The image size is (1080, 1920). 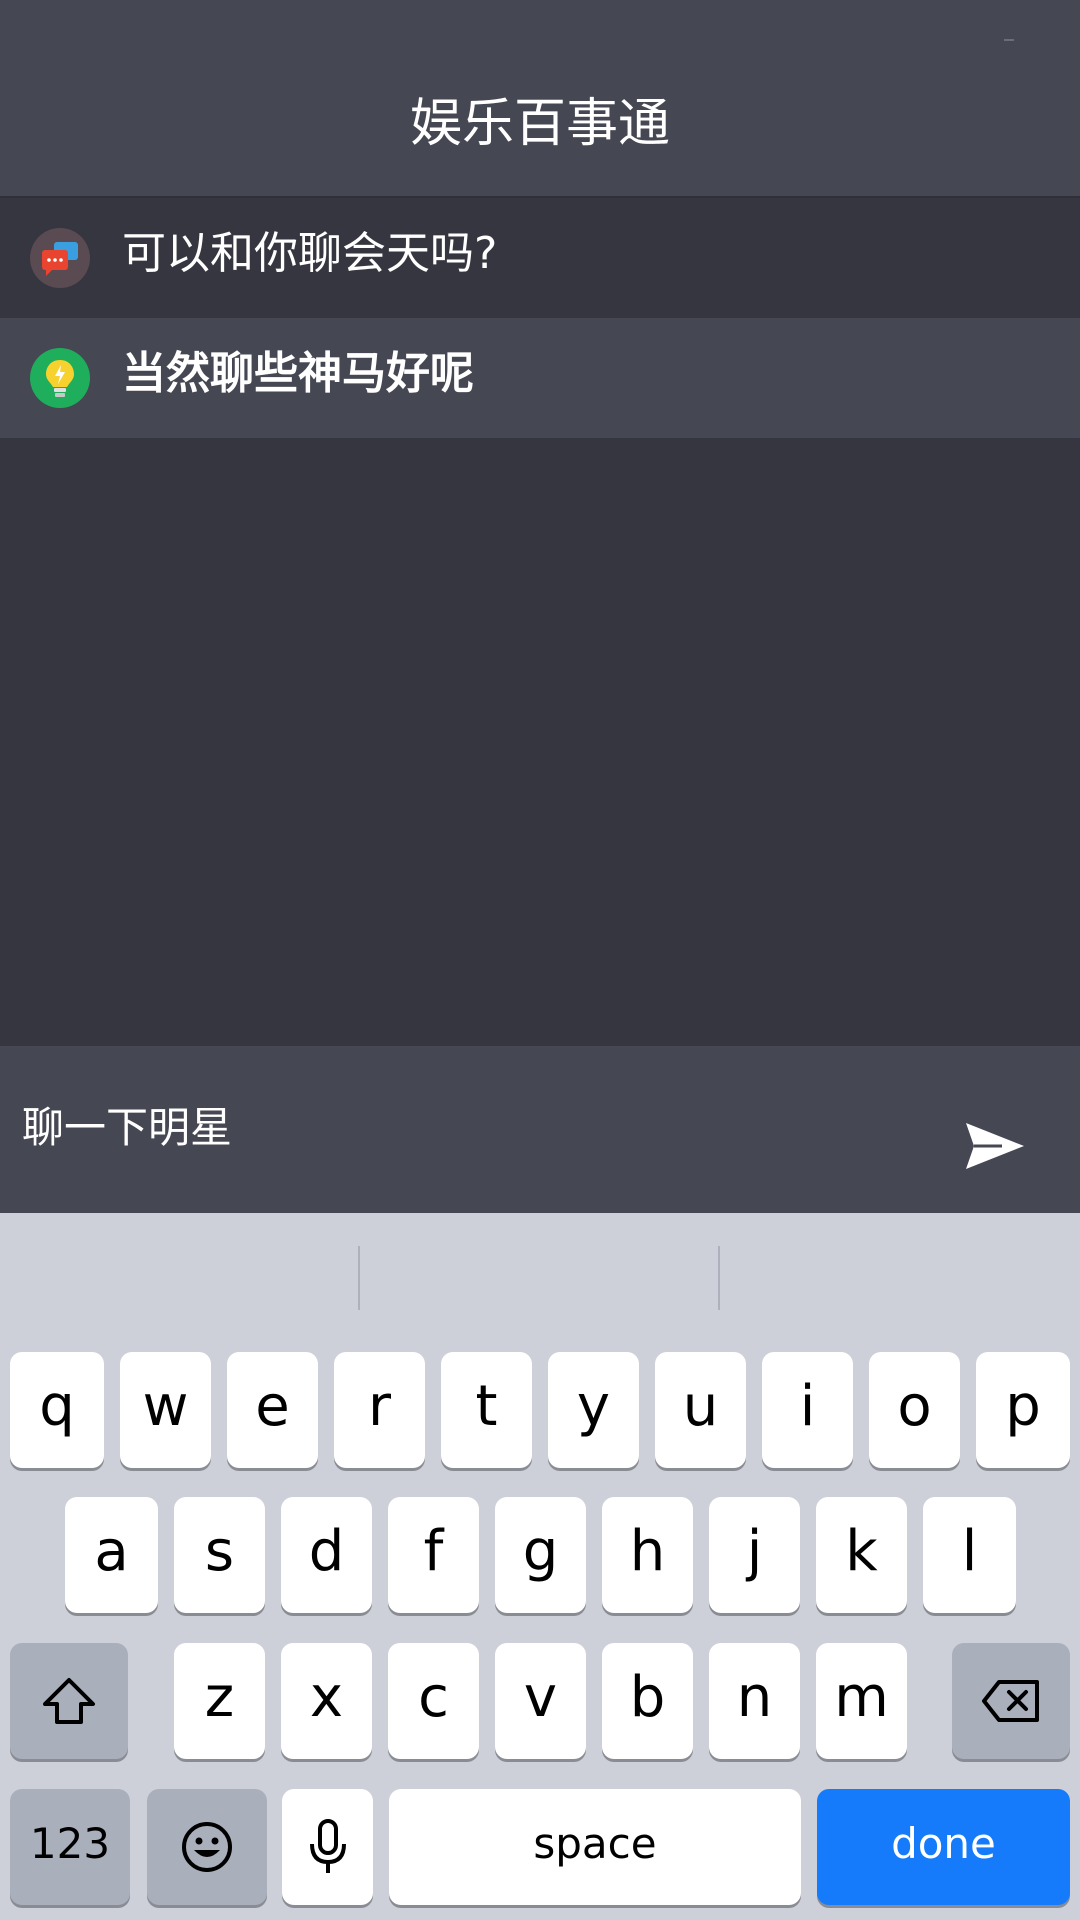 I want to click on app-header: 娱乐百事通, so click(x=540, y=99).